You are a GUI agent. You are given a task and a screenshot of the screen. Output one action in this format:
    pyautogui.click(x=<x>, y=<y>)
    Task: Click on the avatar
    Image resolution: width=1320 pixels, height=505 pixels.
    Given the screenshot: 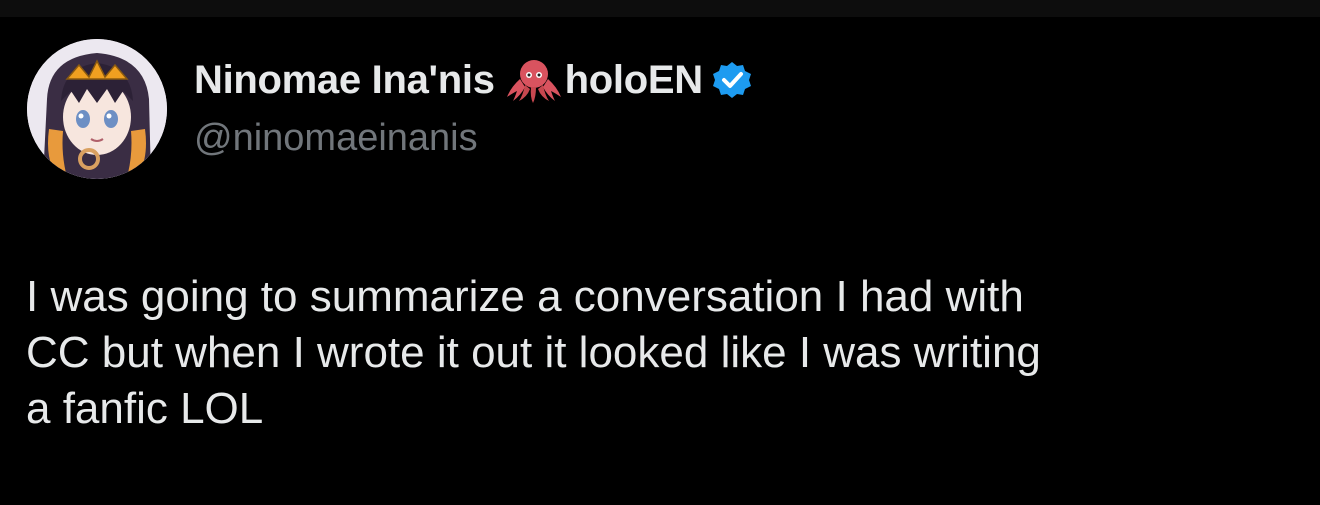 What is the action you would take?
    pyautogui.click(x=97, y=109)
    